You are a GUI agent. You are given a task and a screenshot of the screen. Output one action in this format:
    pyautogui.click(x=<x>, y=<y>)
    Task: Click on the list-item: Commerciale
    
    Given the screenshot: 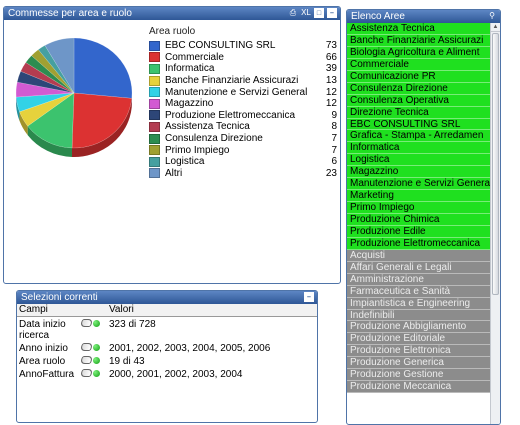 What is the action you would take?
    pyautogui.click(x=418, y=64)
    